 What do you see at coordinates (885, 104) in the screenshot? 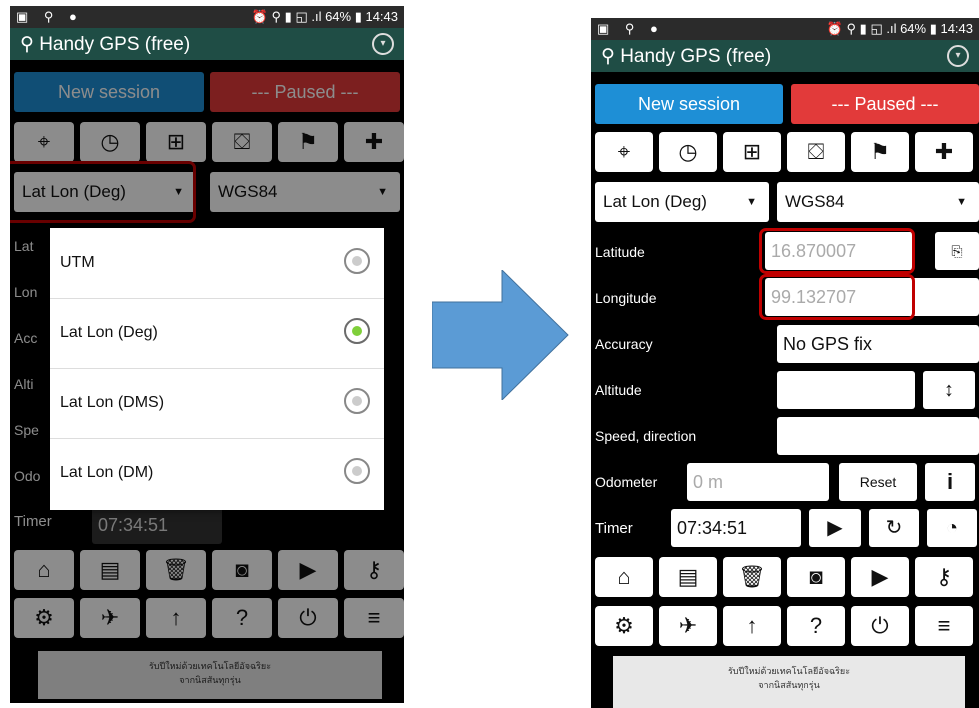
I see `paused-button: --- Paused ---` at bounding box center [885, 104].